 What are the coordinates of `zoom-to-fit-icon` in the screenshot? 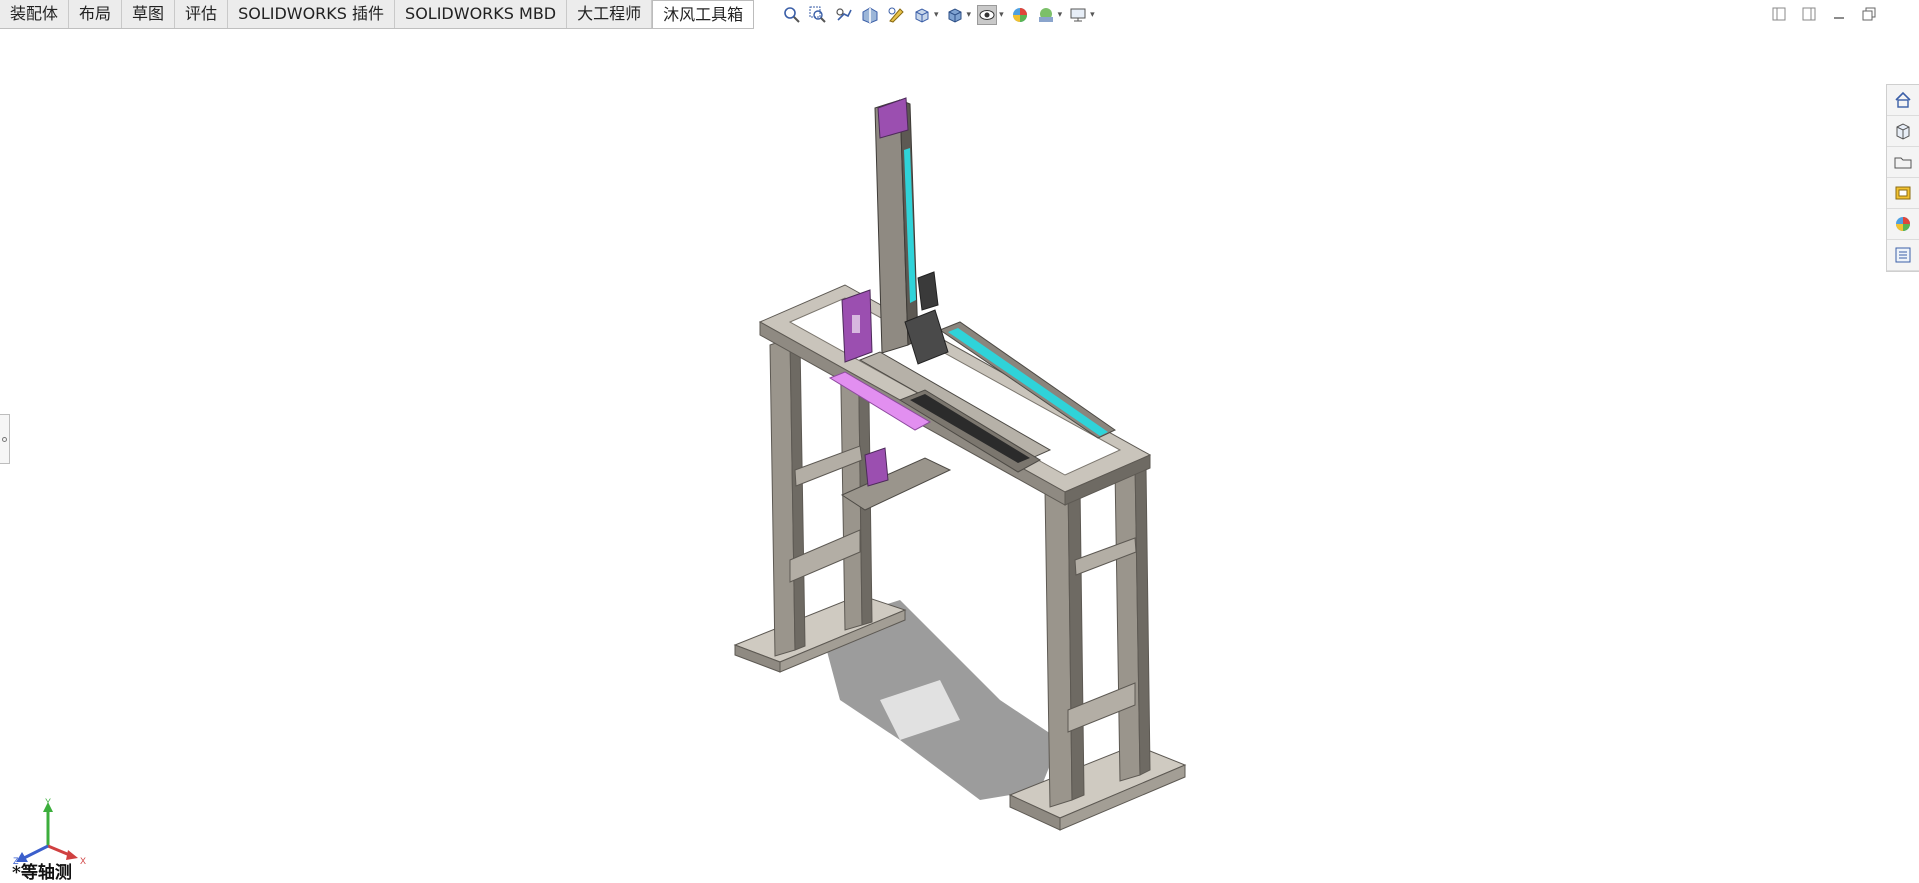 It's located at (792, 15).